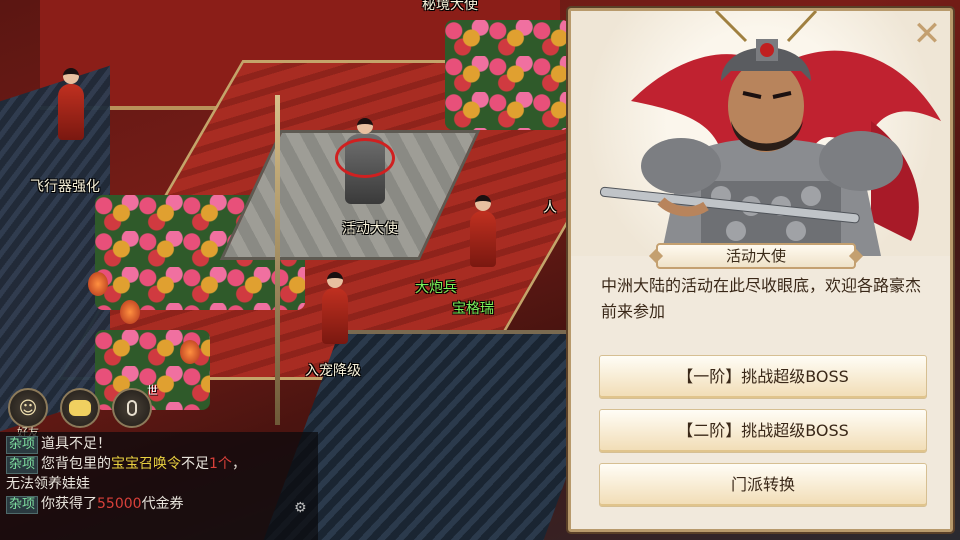  What do you see at coordinates (277, 260) in the screenshot?
I see `lamp-pole` at bounding box center [277, 260].